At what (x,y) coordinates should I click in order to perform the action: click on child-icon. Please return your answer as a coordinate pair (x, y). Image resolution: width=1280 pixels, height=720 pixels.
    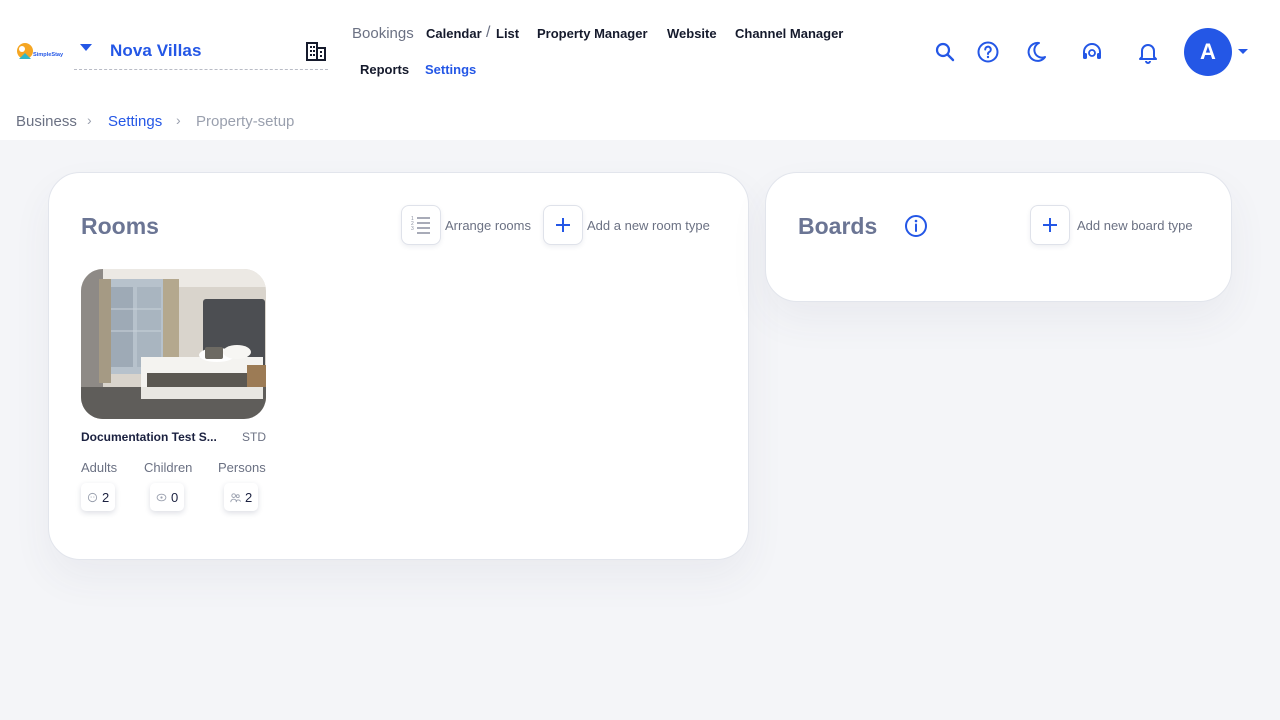
    Looking at the image, I should click on (161, 497).